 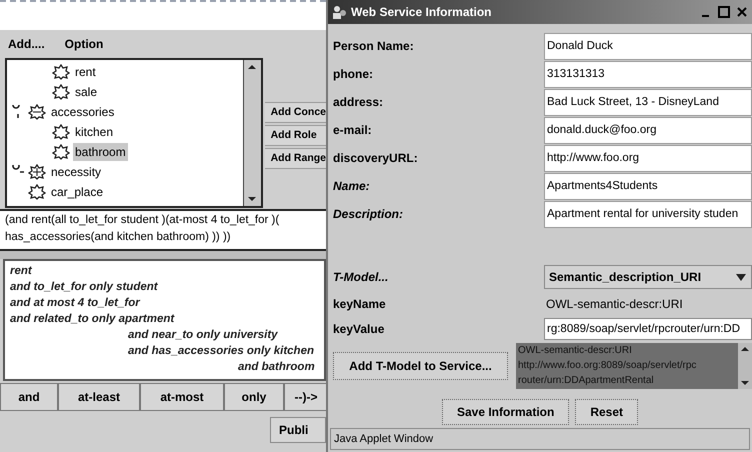 I want to click on dropdown-value: Semantic_description_URI, so click(x=625, y=277).